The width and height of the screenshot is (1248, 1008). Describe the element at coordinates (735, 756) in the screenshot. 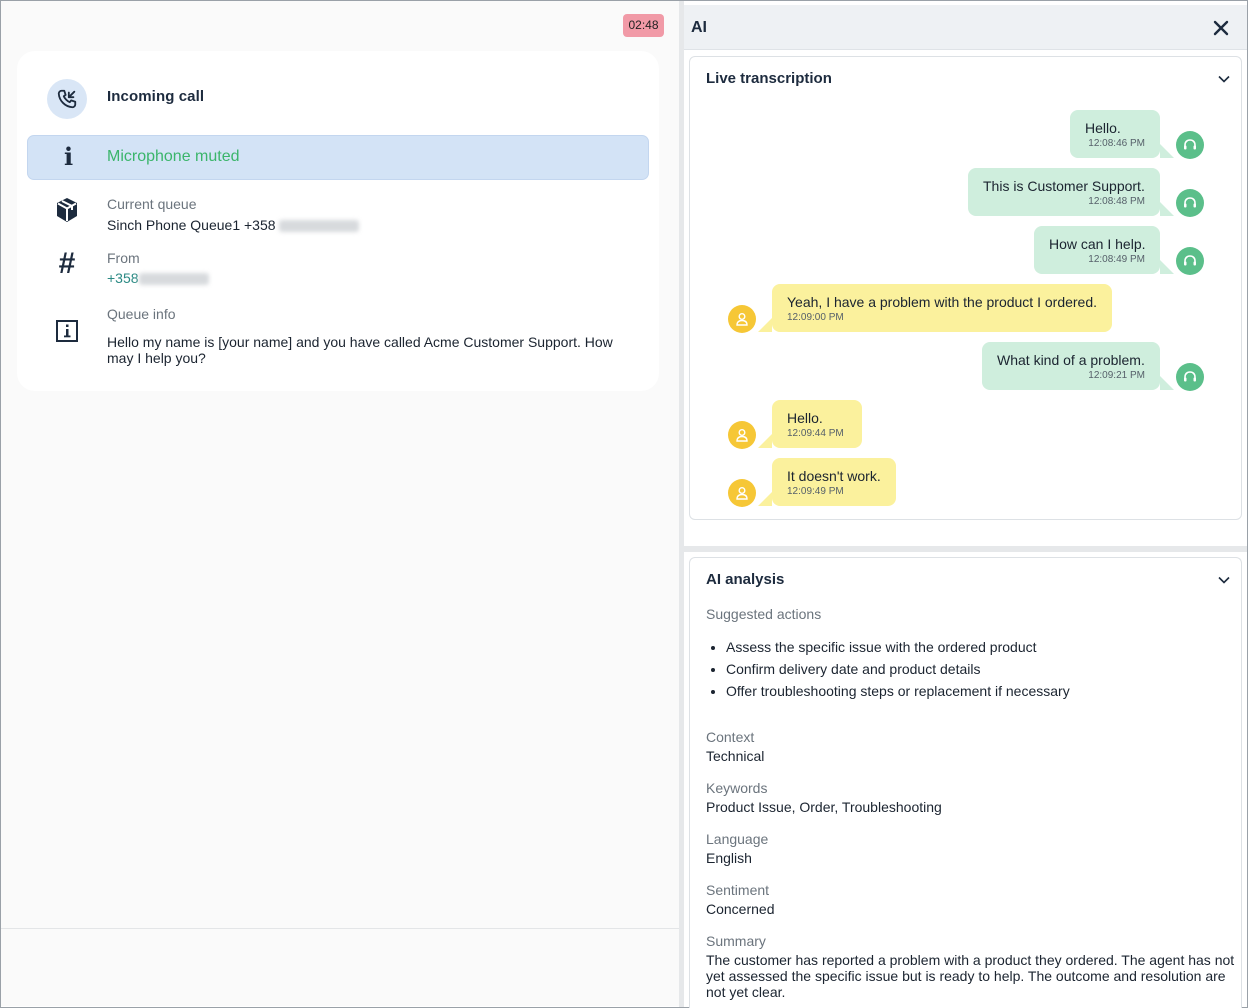

I see `context-value: Technical` at that location.